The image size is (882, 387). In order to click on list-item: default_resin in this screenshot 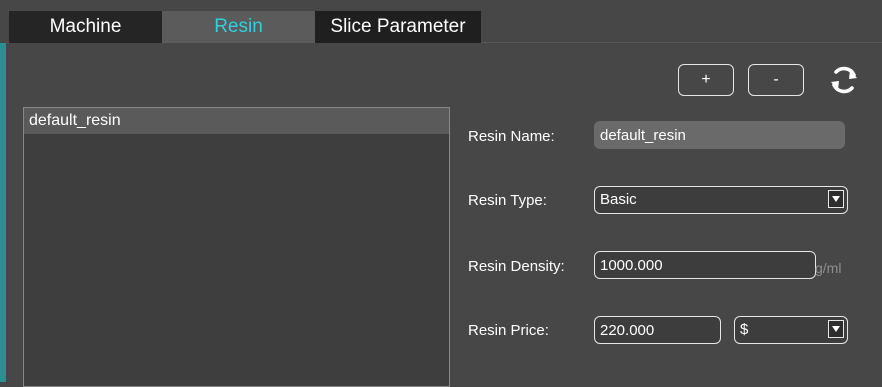, I will do `click(236, 121)`.